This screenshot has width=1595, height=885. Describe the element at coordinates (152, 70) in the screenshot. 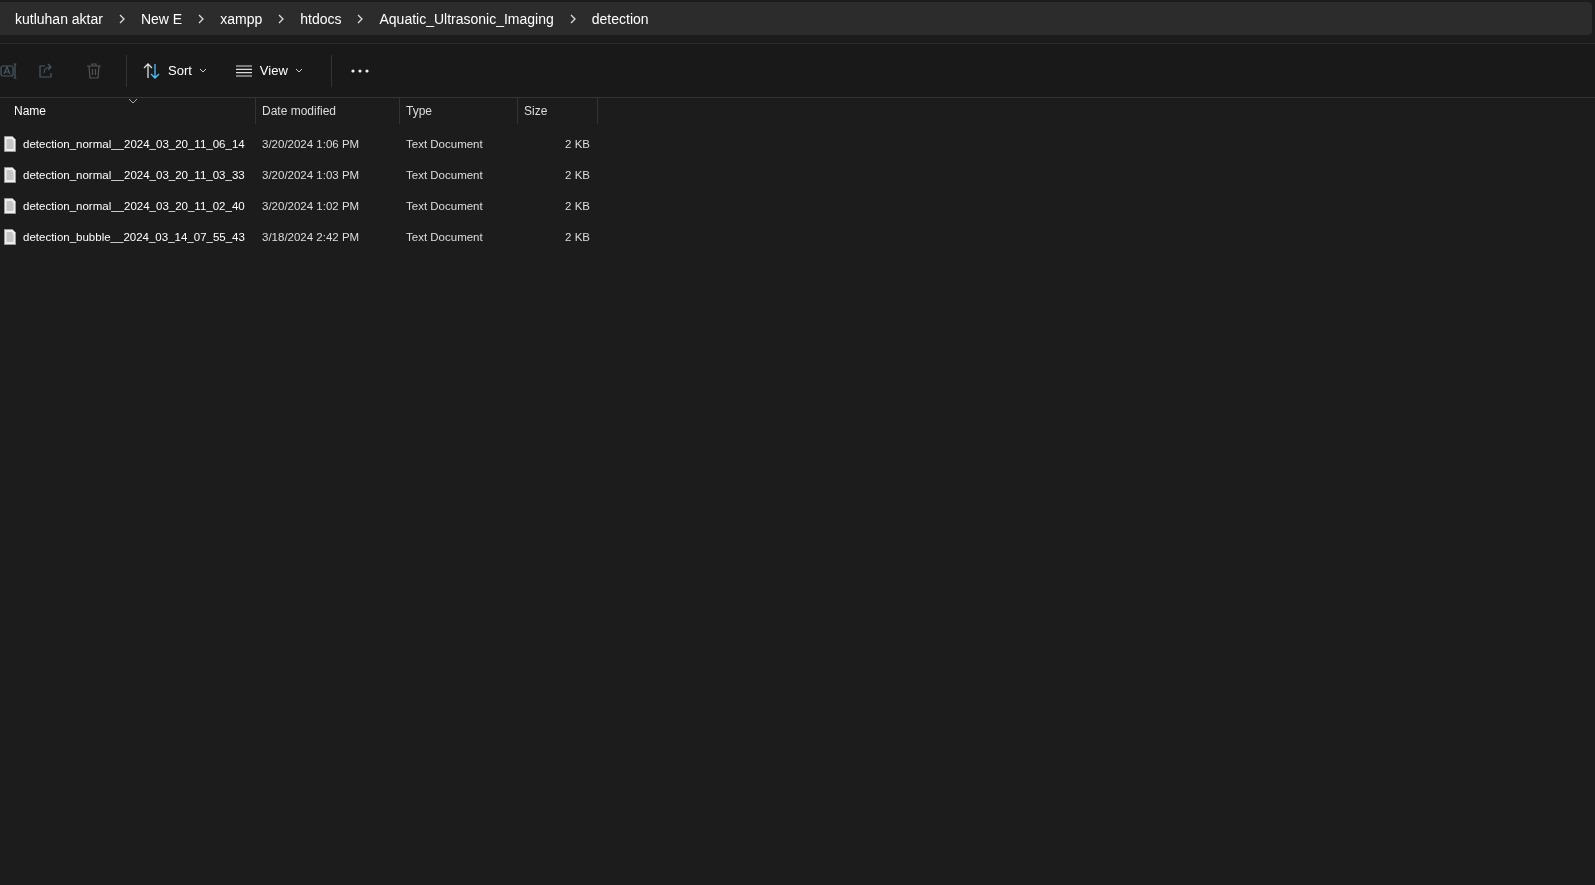

I see `sort-arrows-icon` at that location.